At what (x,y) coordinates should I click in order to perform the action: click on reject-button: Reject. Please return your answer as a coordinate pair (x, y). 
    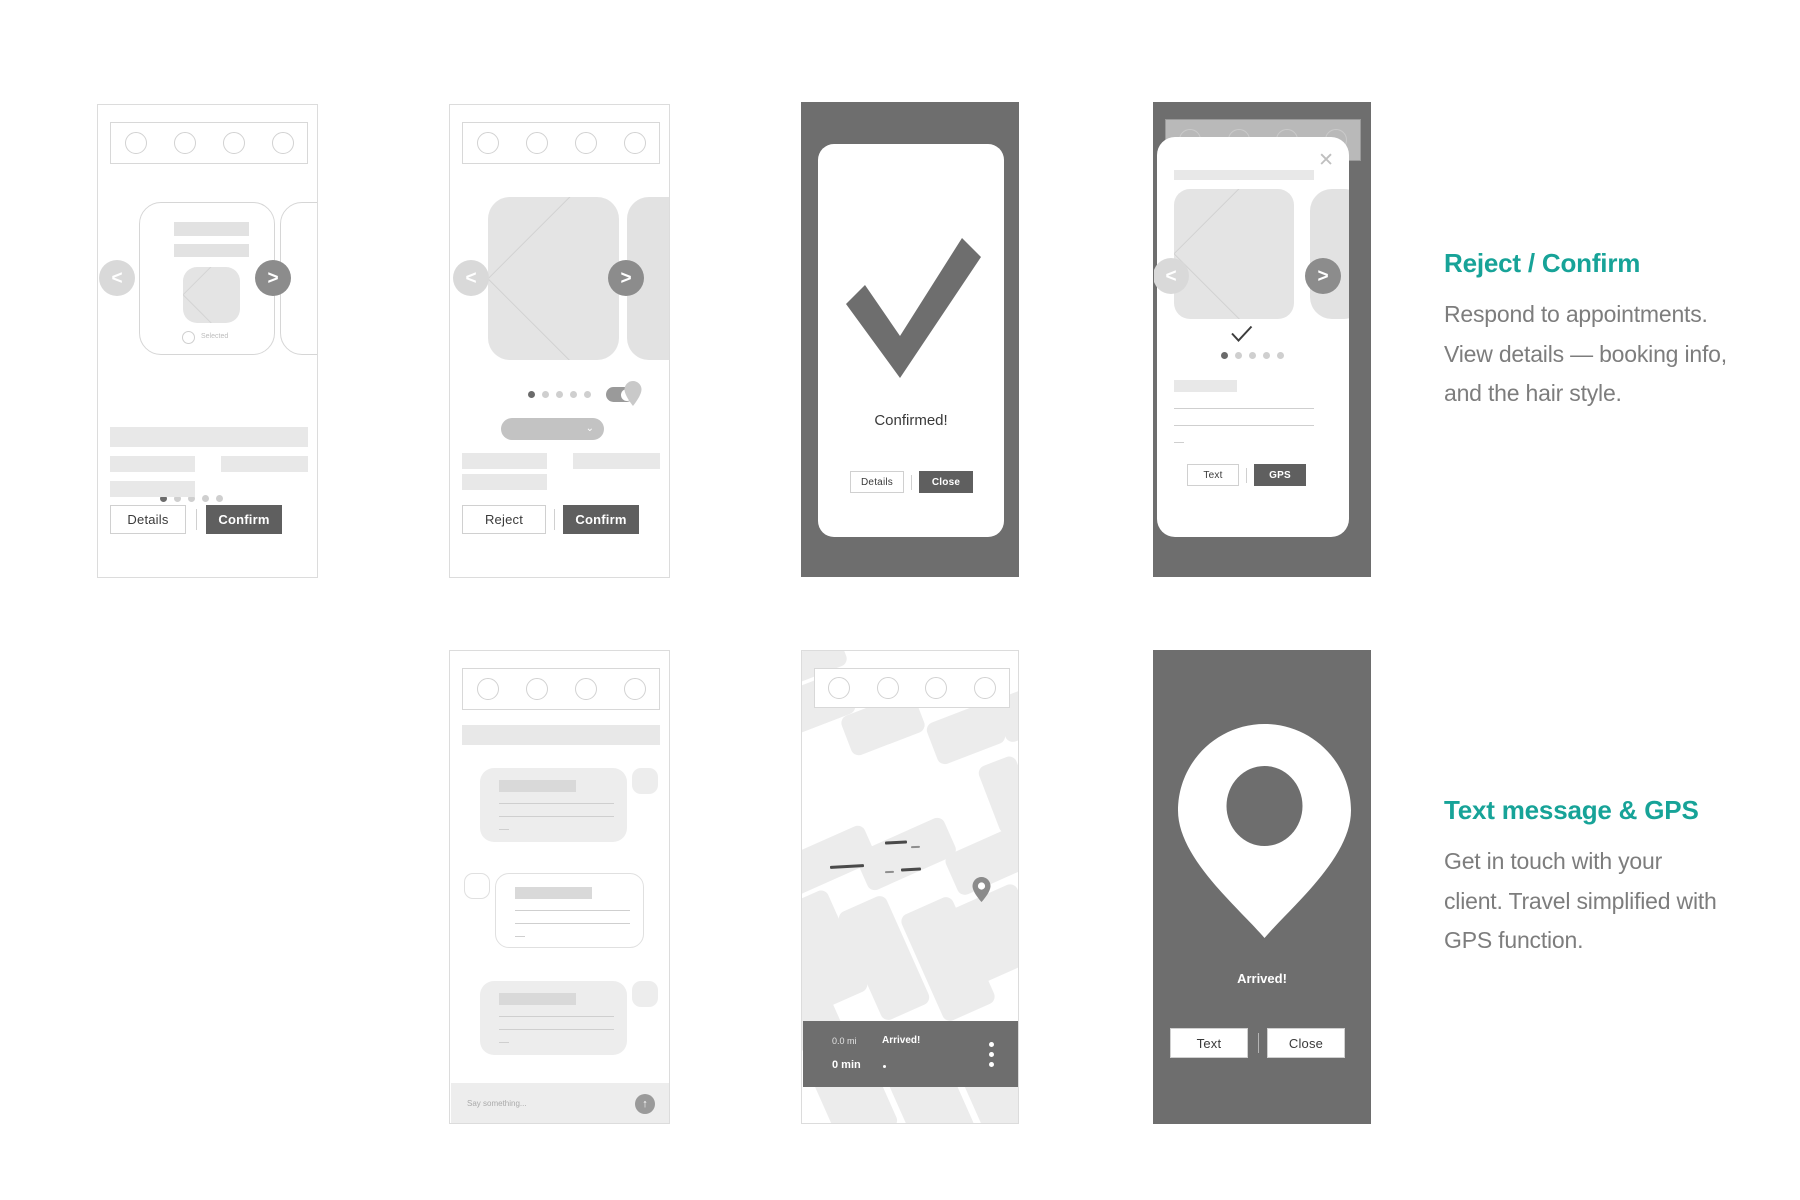
    Looking at the image, I should click on (504, 519).